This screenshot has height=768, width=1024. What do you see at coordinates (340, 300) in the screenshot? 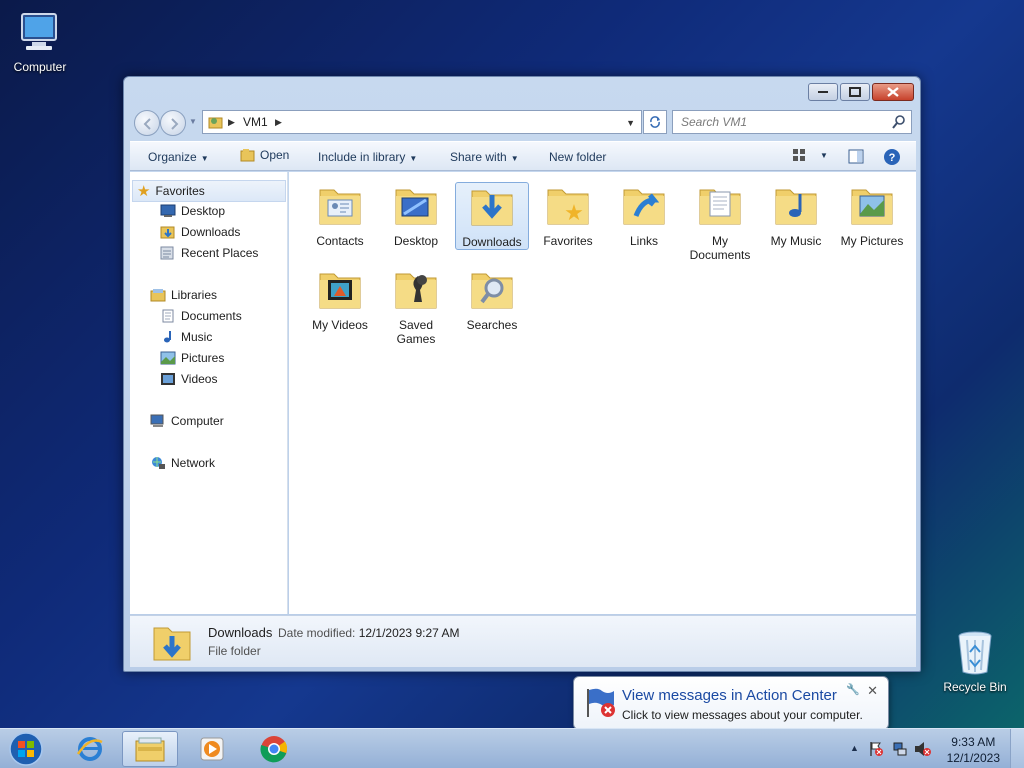
I see `folder-videos: My Videos` at bounding box center [340, 300].